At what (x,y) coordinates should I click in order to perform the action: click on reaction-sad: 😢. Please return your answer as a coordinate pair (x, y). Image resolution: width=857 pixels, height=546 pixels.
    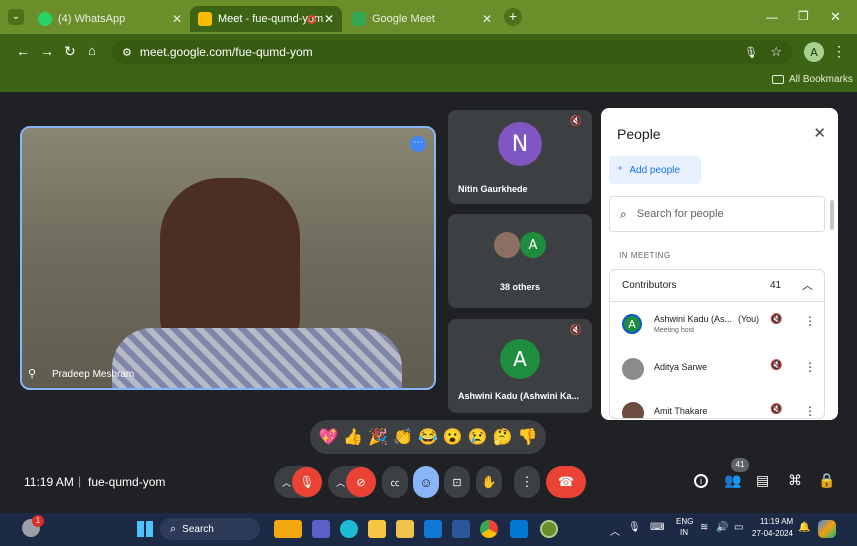
    Looking at the image, I should click on (478, 437).